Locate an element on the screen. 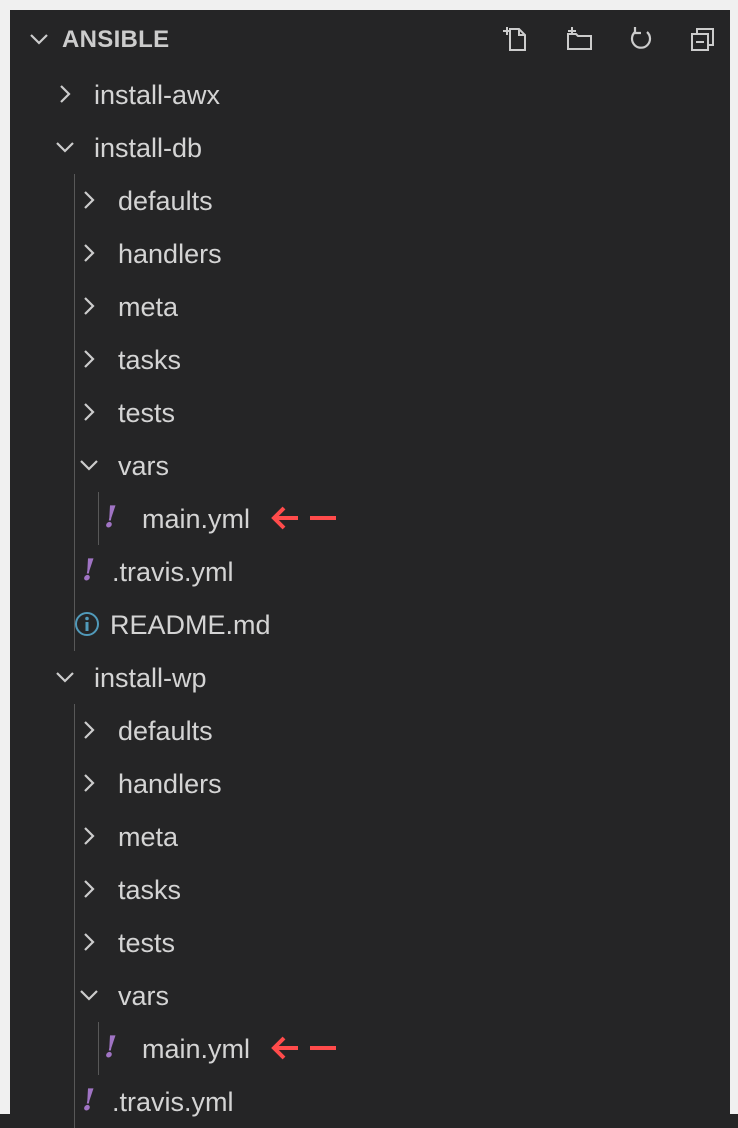 The width and height of the screenshot is (738, 1128). tree-folder-row: install-wp is located at coordinates (370, 677).